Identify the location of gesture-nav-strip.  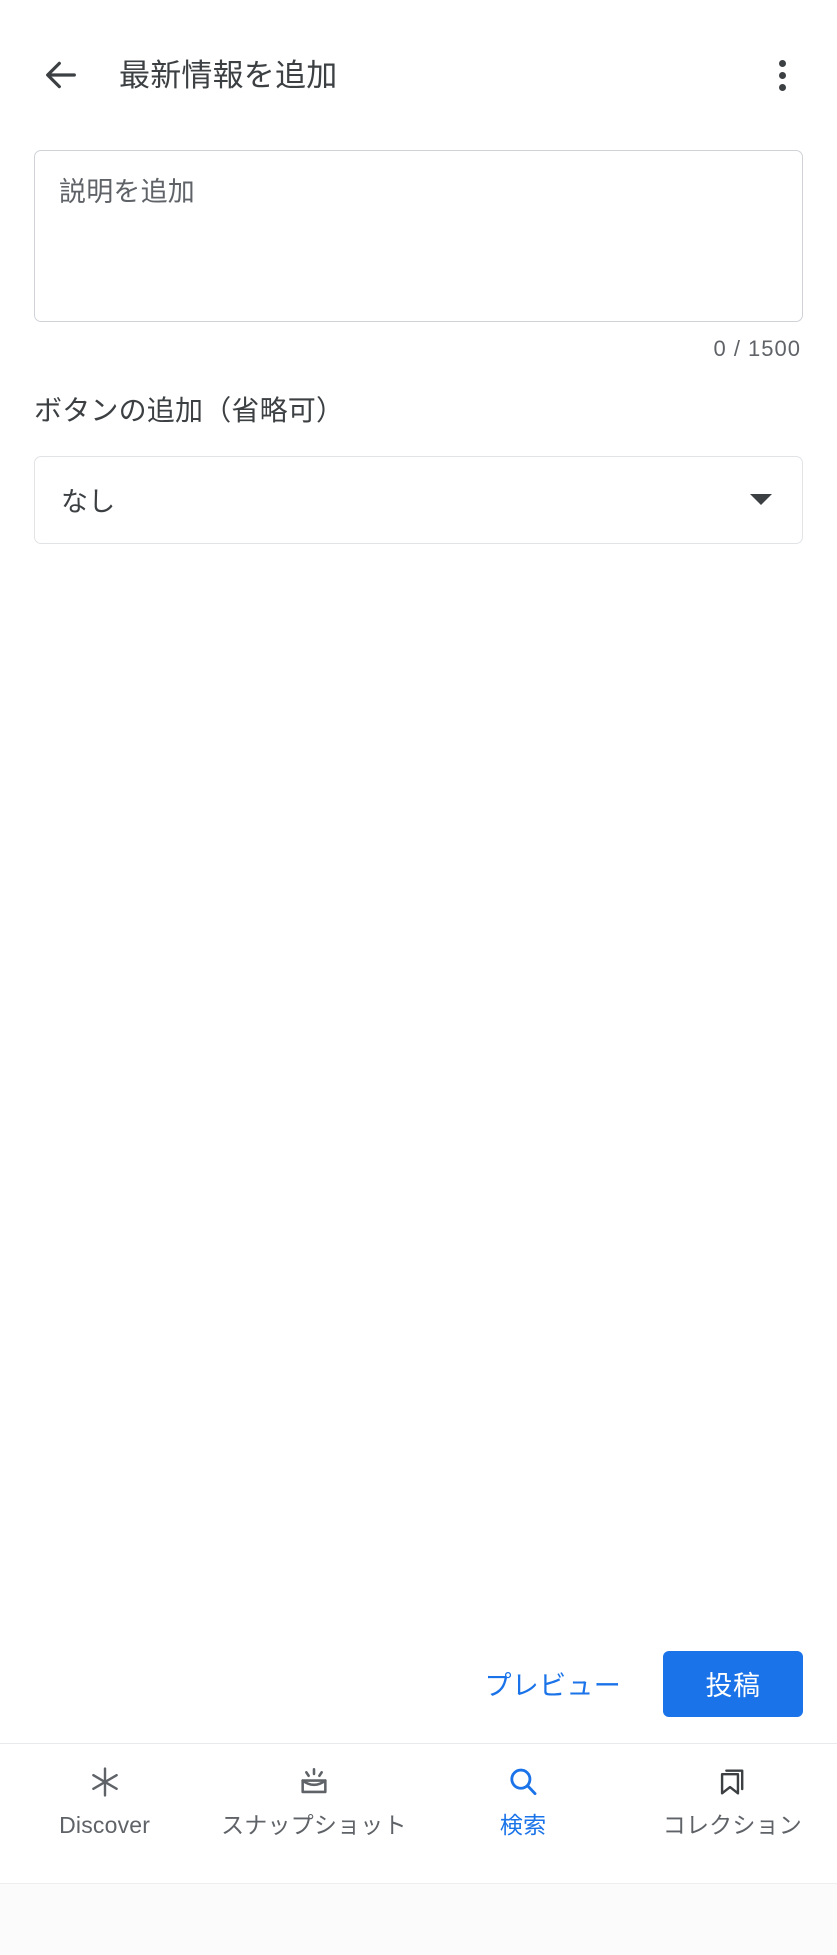
(418, 1919).